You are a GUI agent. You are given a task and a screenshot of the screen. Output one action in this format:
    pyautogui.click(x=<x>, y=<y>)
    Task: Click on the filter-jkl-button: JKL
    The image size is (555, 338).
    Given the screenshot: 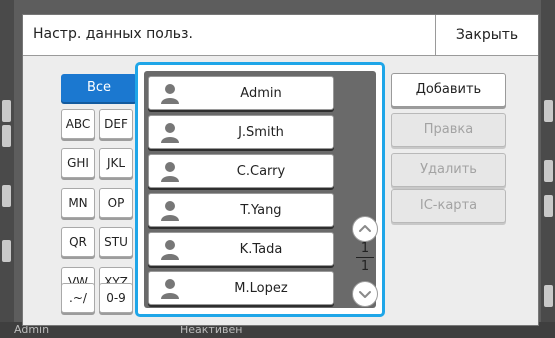 What is the action you would take?
    pyautogui.click(x=116, y=163)
    